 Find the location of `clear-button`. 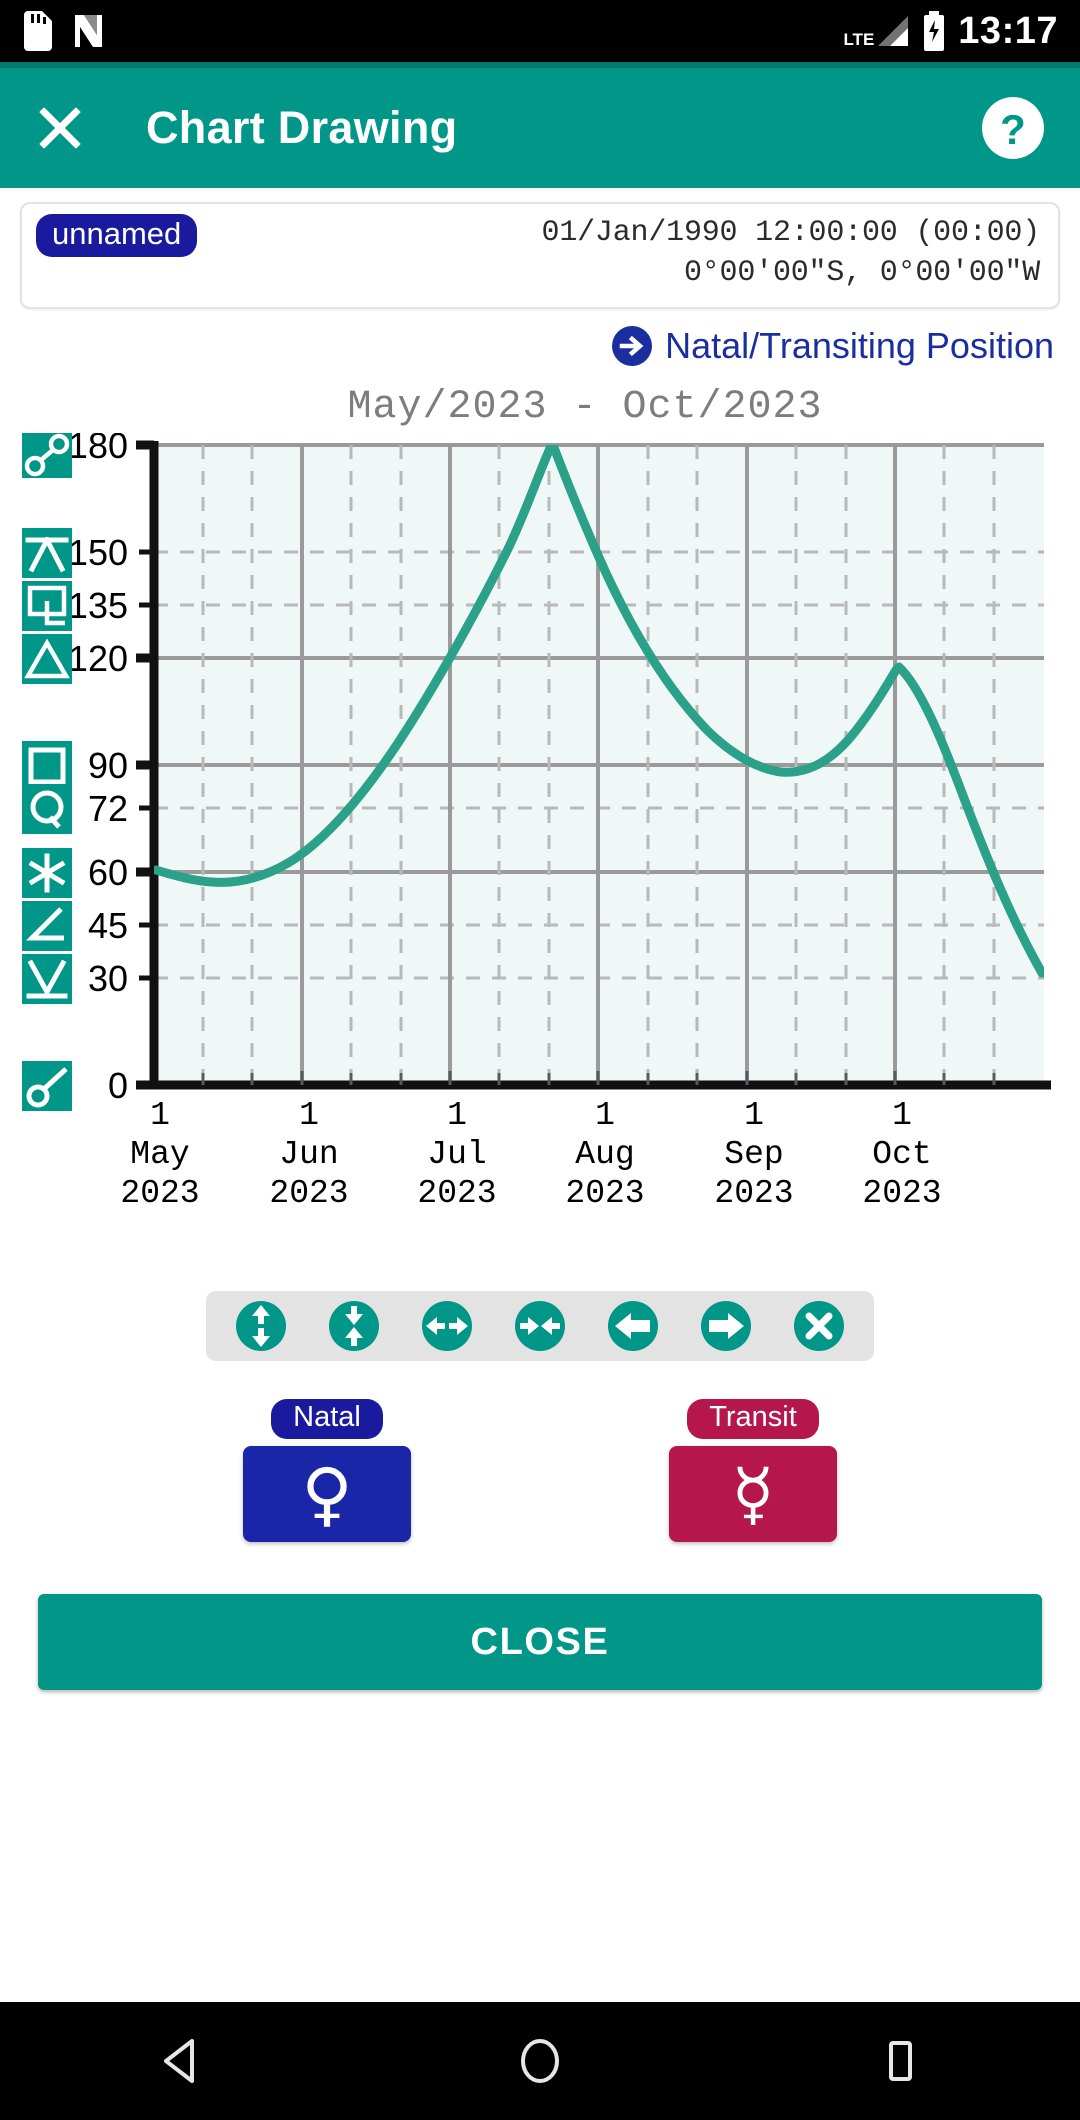

clear-button is located at coordinates (819, 1326).